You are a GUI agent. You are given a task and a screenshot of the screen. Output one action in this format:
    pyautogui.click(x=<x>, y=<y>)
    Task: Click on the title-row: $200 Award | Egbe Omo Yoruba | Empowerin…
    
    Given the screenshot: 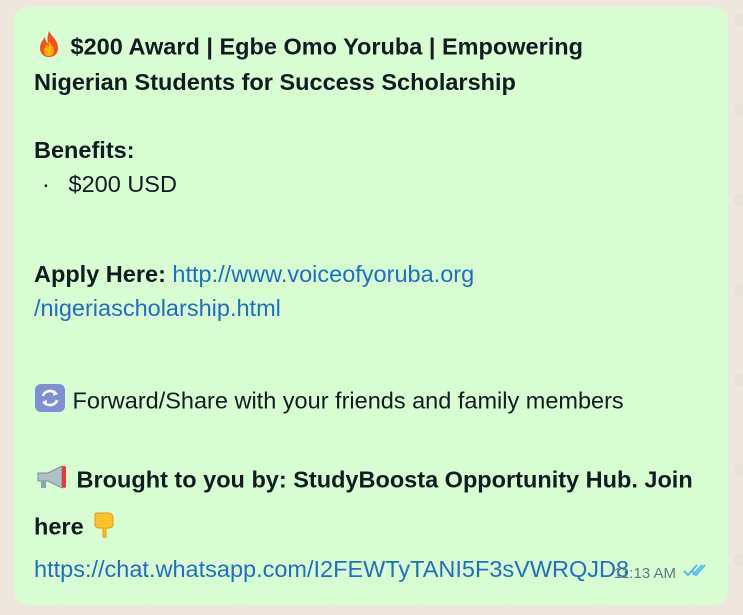 What is the action you would take?
    pyautogui.click(x=371, y=46)
    